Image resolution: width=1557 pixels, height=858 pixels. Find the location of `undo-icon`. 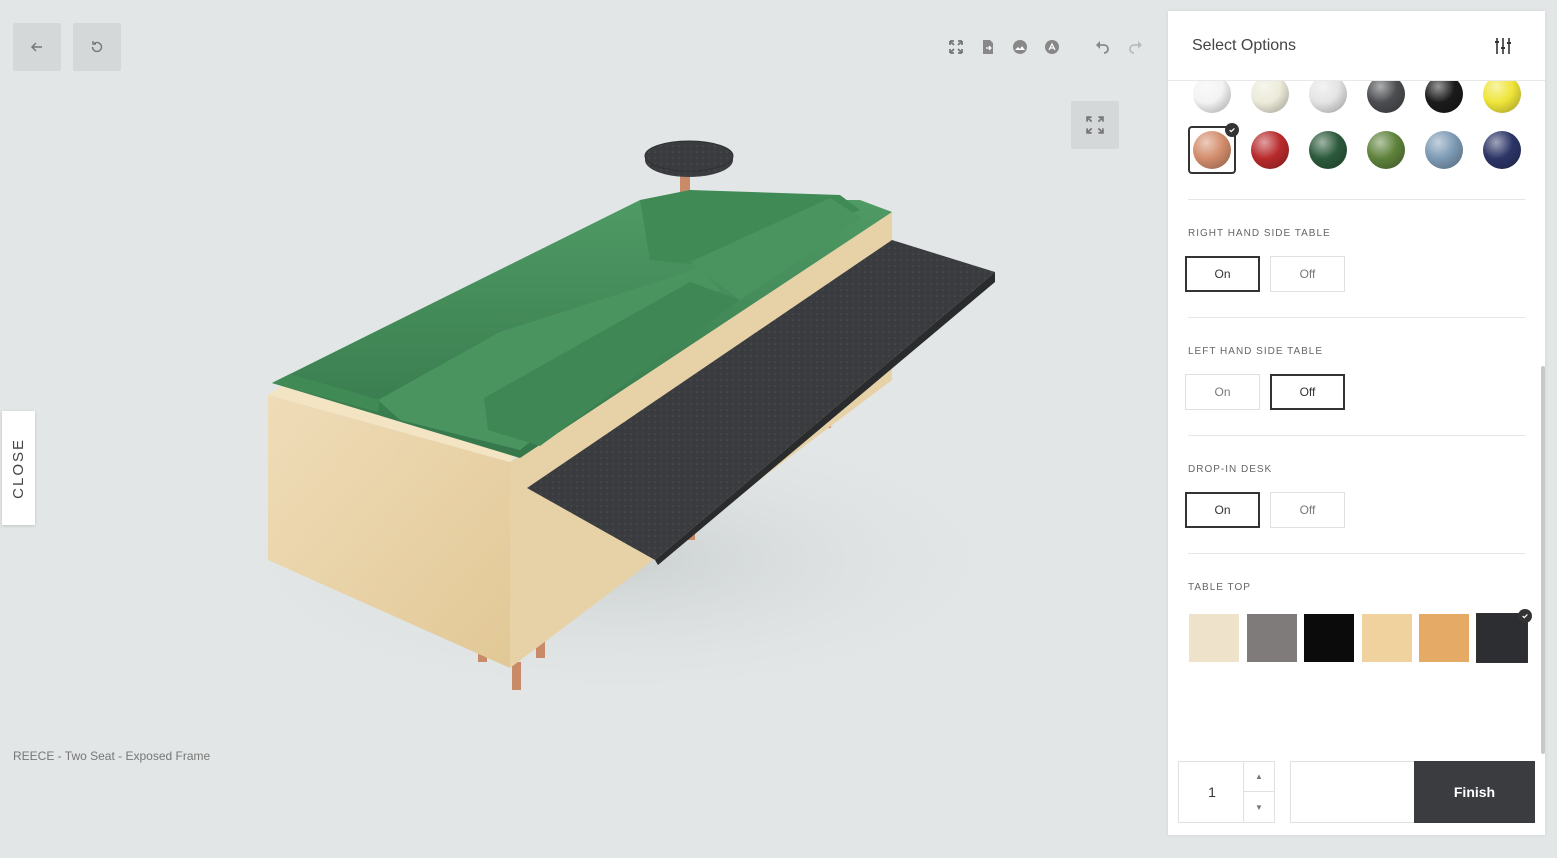

undo-icon is located at coordinates (1101, 46).